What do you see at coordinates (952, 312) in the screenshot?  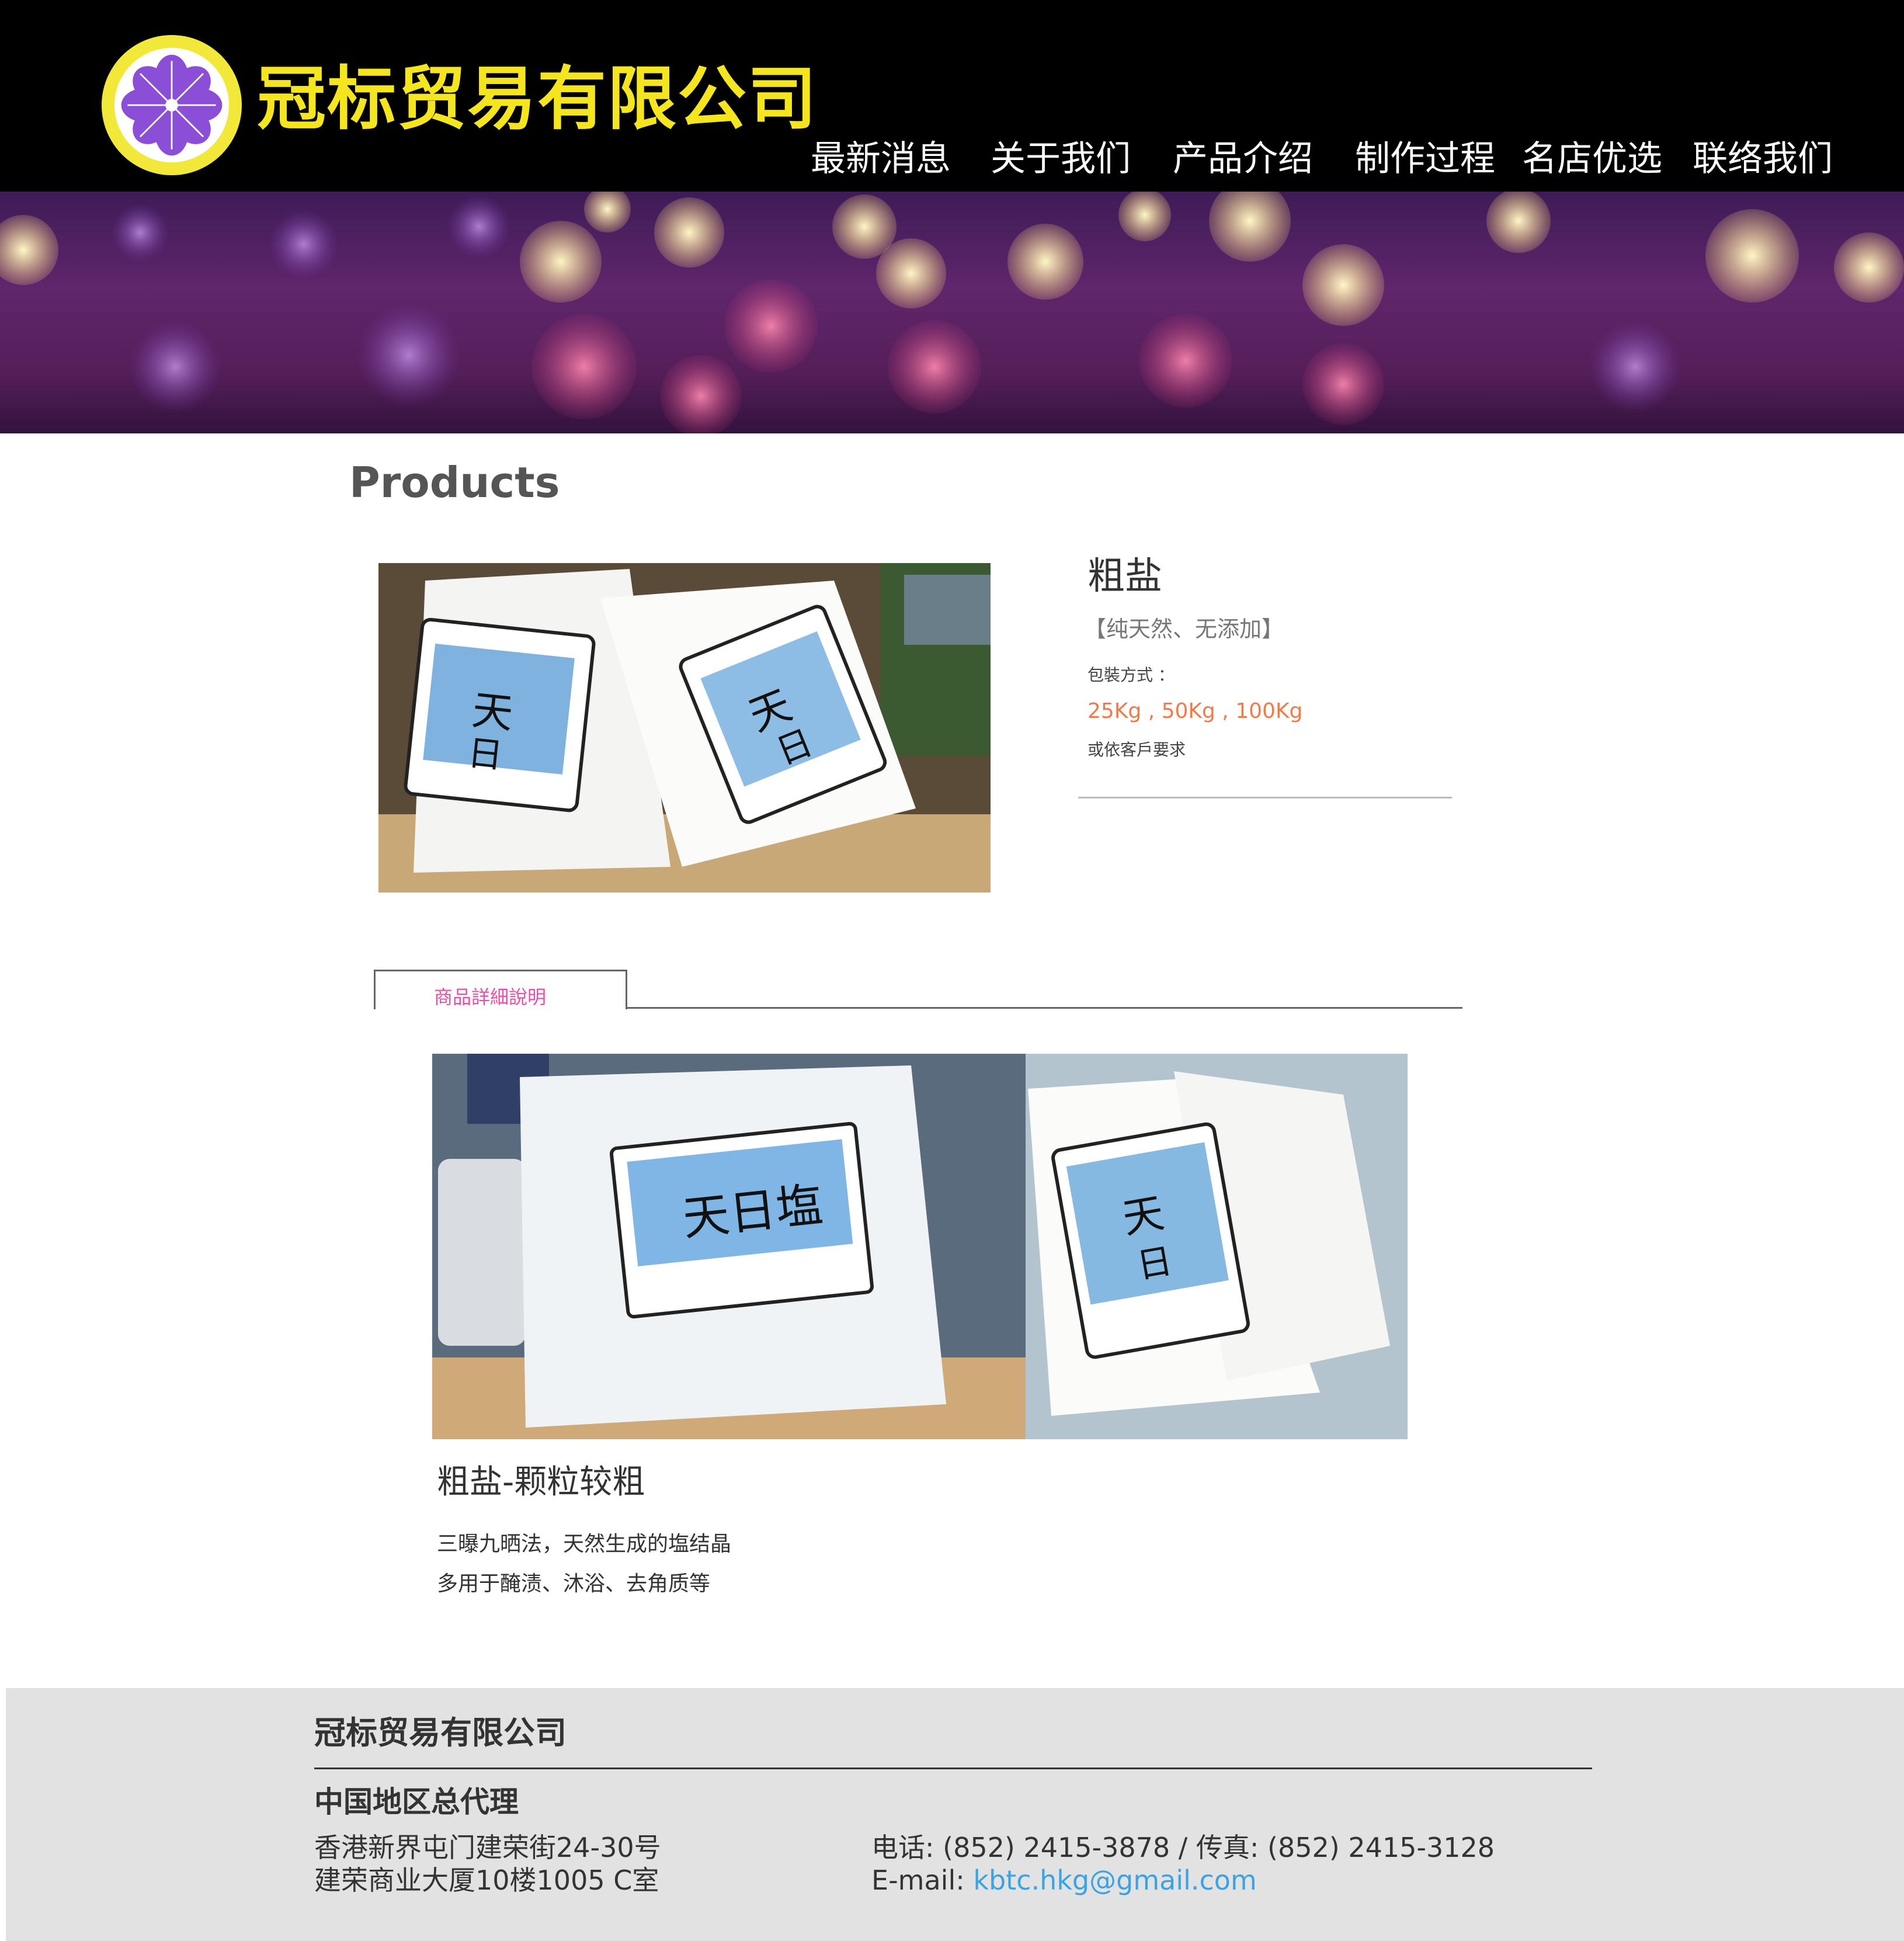 I see `hero-banner` at bounding box center [952, 312].